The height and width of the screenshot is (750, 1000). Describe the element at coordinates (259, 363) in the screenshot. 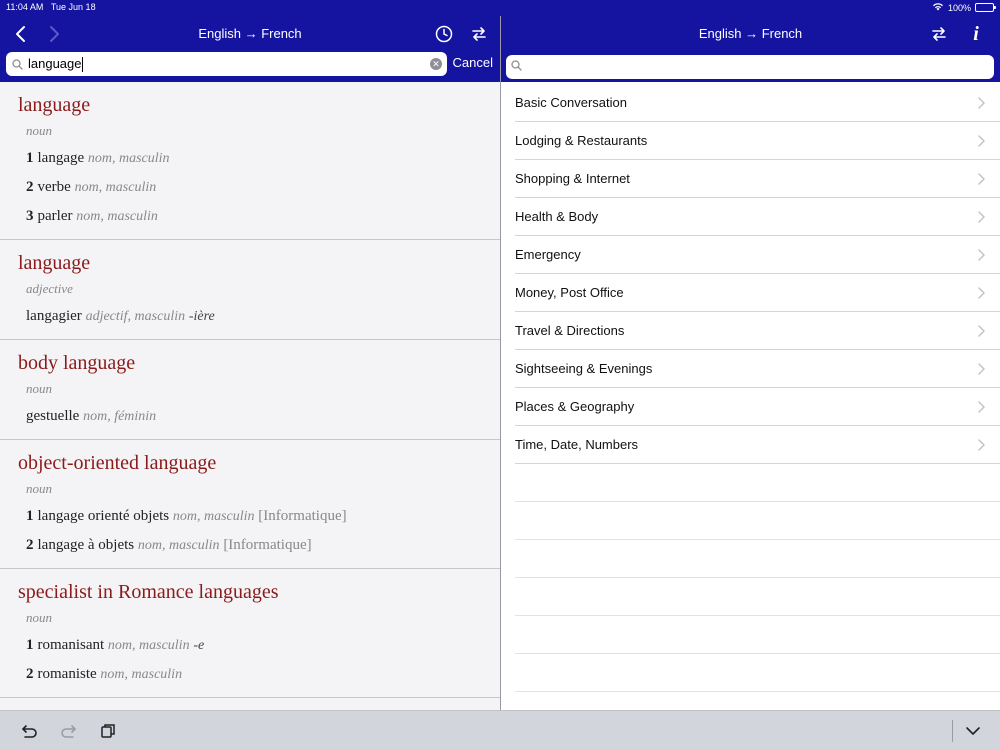

I see `entry-headword: body language` at that location.